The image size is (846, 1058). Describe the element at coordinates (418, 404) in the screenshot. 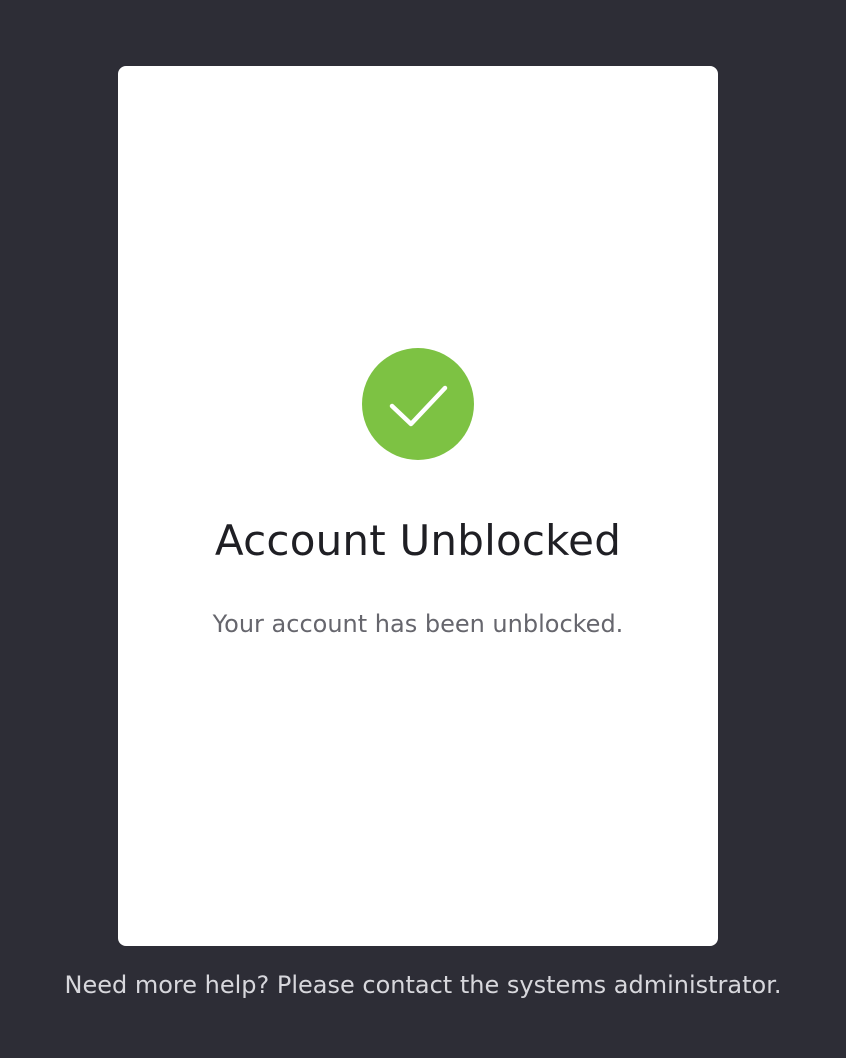

I see `check-icon` at that location.